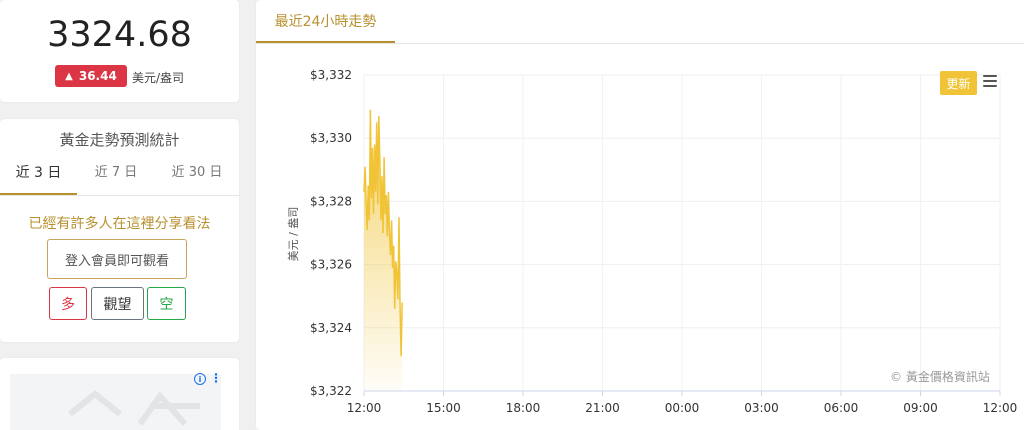 The width and height of the screenshot is (1024, 430). What do you see at coordinates (200, 379) in the screenshot?
I see `info-icon: i` at bounding box center [200, 379].